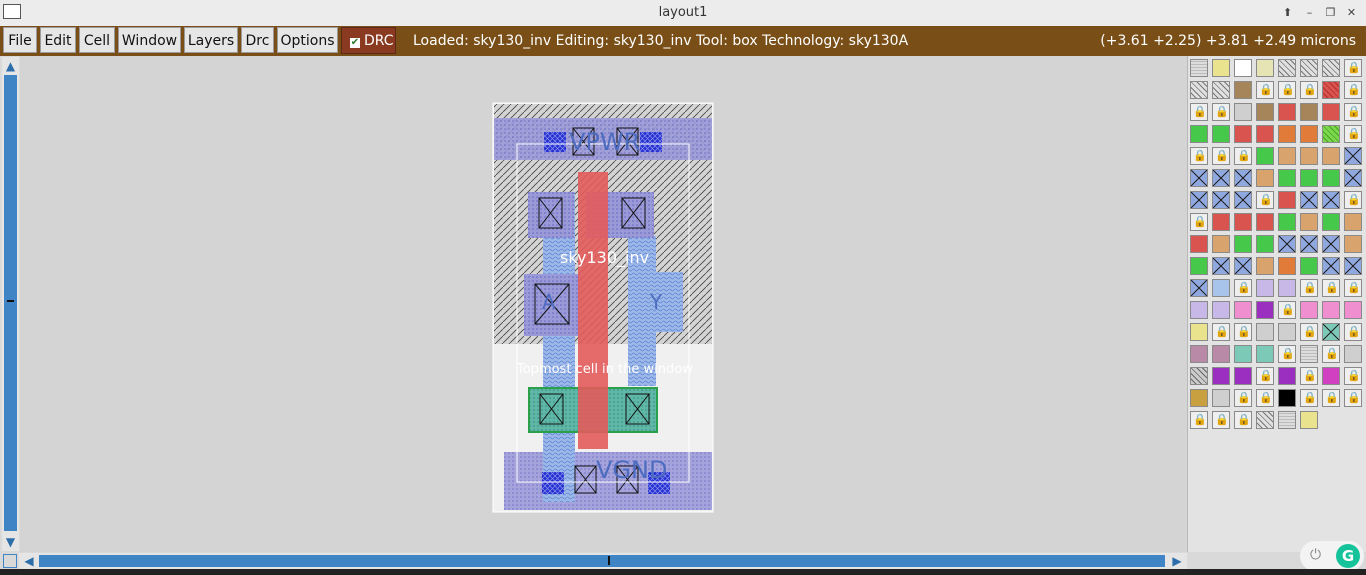  I want to click on zoom-box-icon, so click(10, 561).